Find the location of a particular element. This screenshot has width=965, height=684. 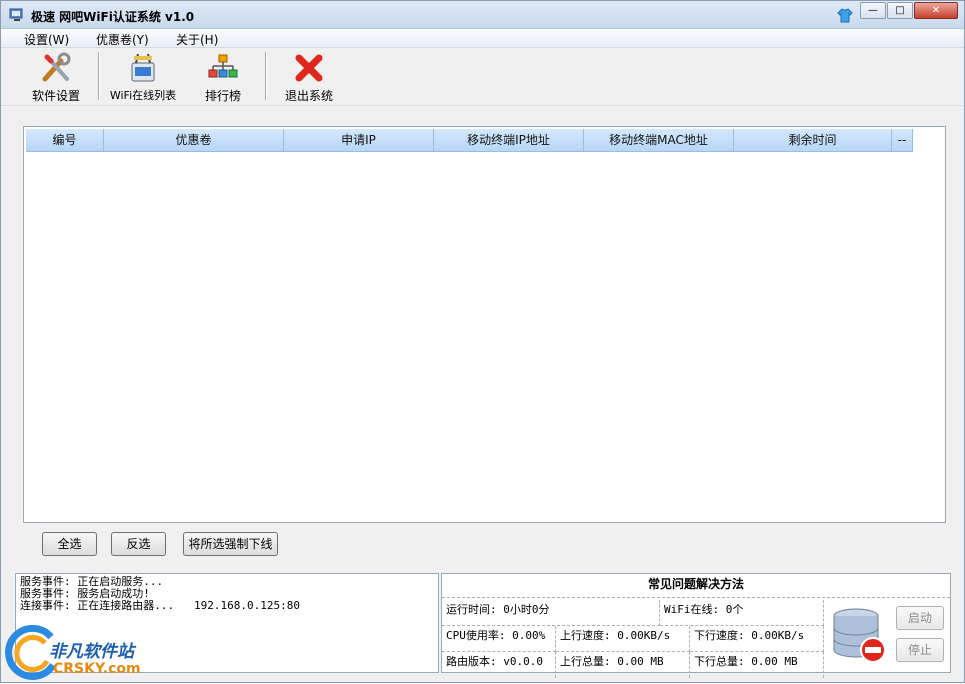

select-all-button: 全选 is located at coordinates (69, 544).